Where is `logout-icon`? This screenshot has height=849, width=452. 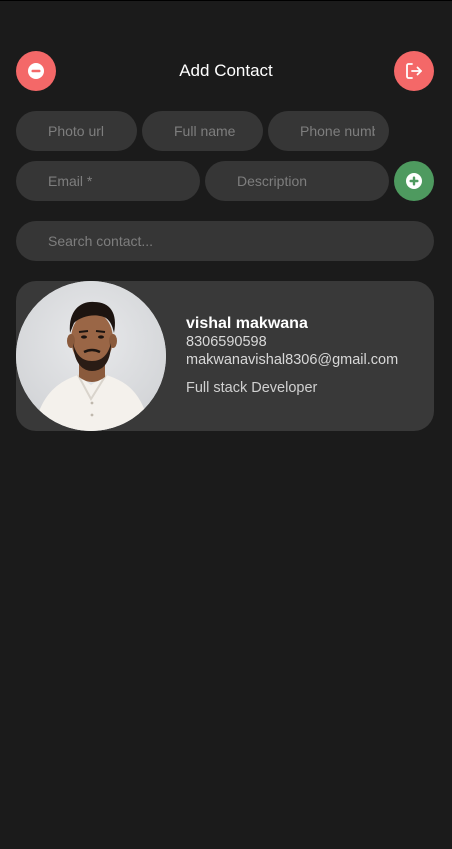 logout-icon is located at coordinates (414, 71).